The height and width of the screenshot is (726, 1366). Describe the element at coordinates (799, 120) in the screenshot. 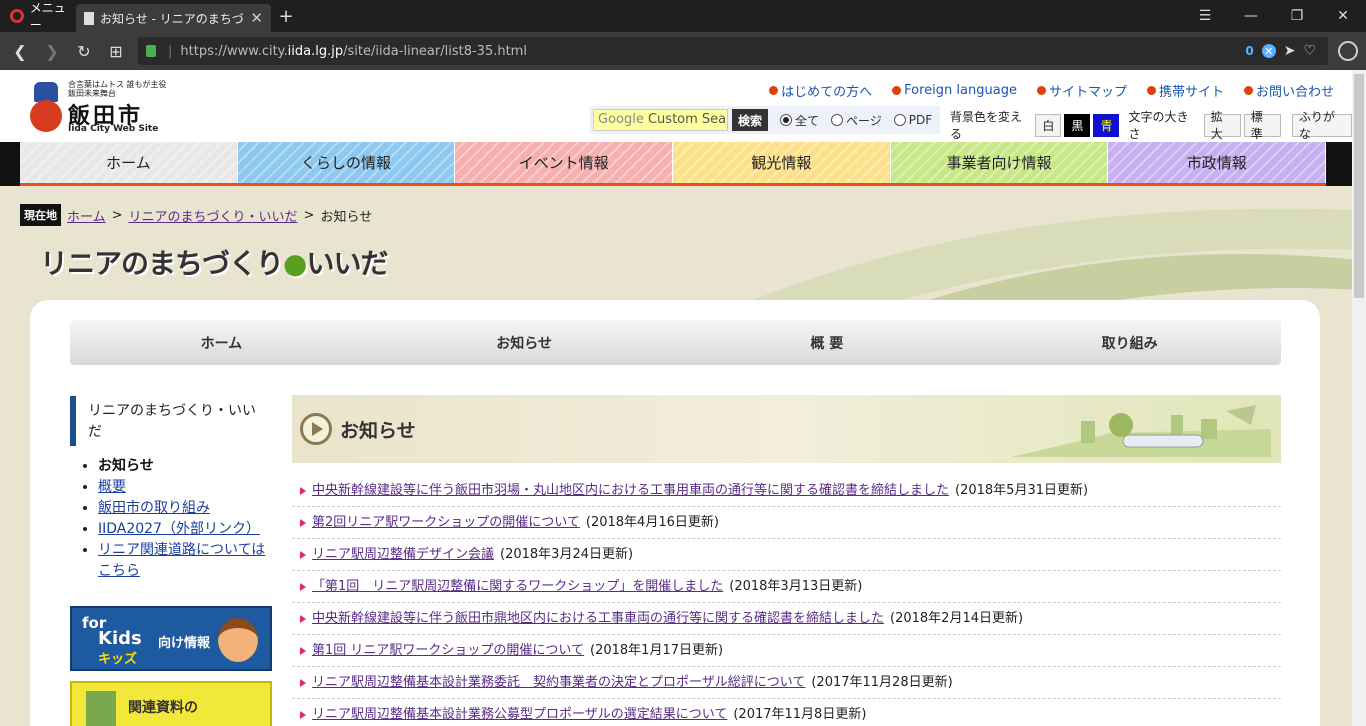

I see `radio-all: 全て` at that location.